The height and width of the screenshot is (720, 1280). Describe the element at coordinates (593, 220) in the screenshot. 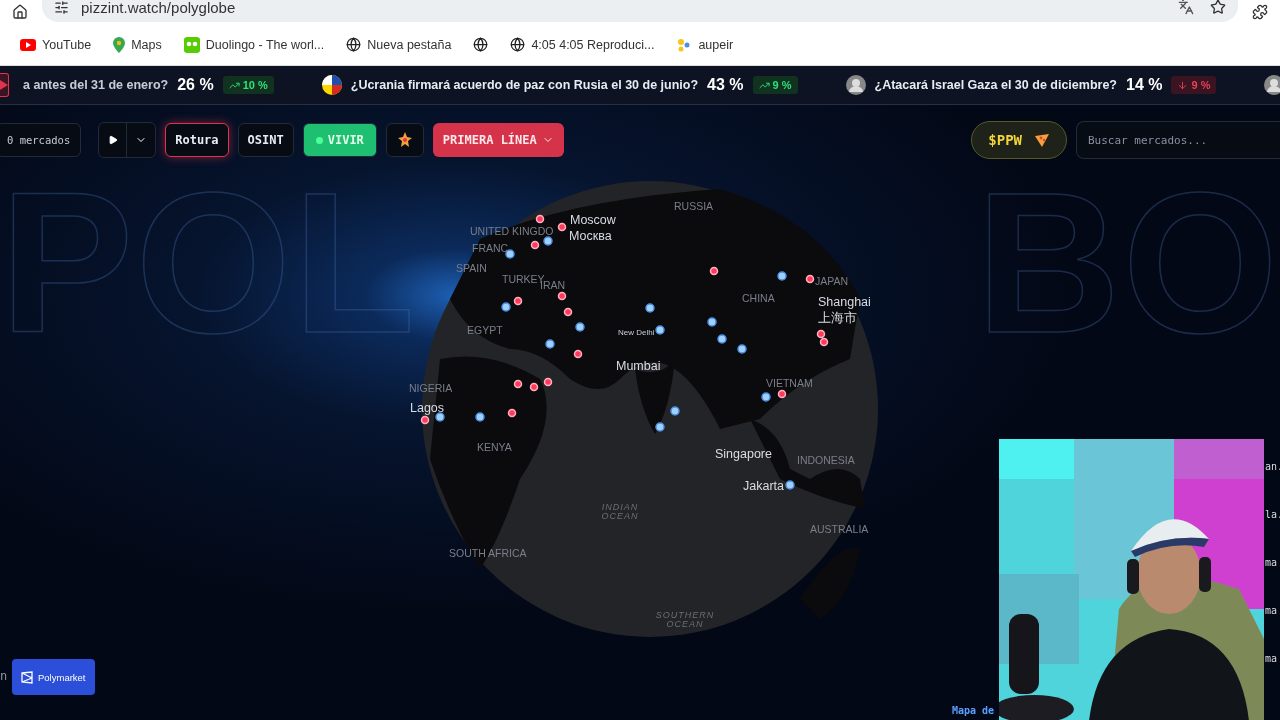

I see `map-label: Moscow` at that location.